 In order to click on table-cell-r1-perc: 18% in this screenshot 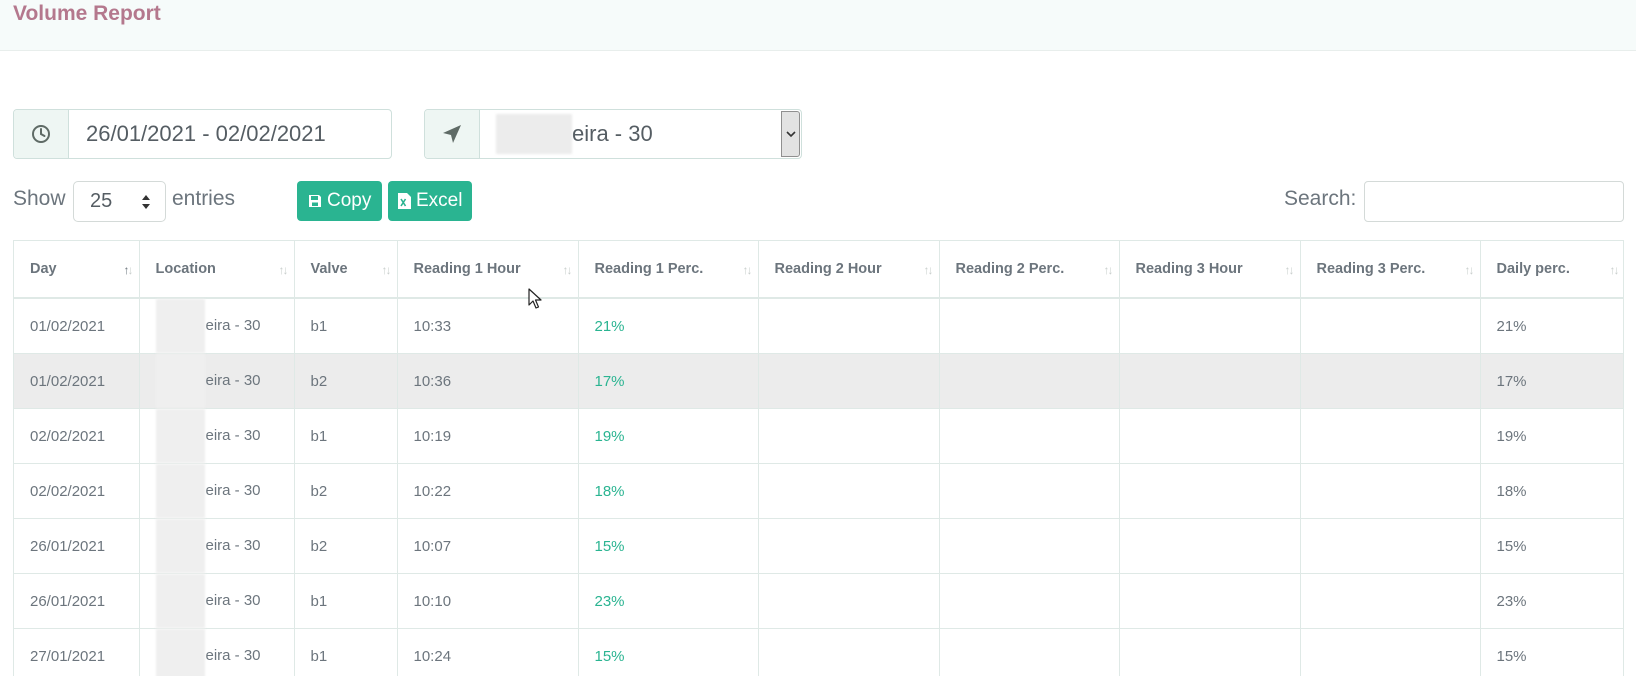, I will do `click(668, 491)`.